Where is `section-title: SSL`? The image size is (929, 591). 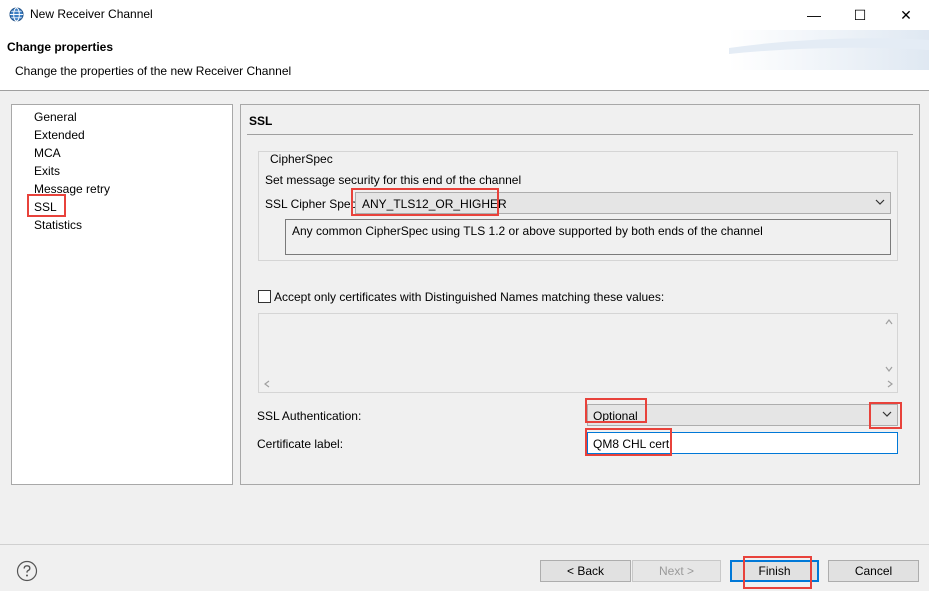 section-title: SSL is located at coordinates (261, 121).